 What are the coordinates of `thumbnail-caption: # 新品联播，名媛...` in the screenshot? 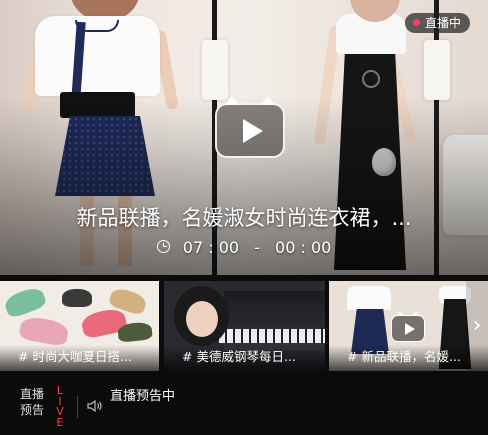 It's located at (404, 356).